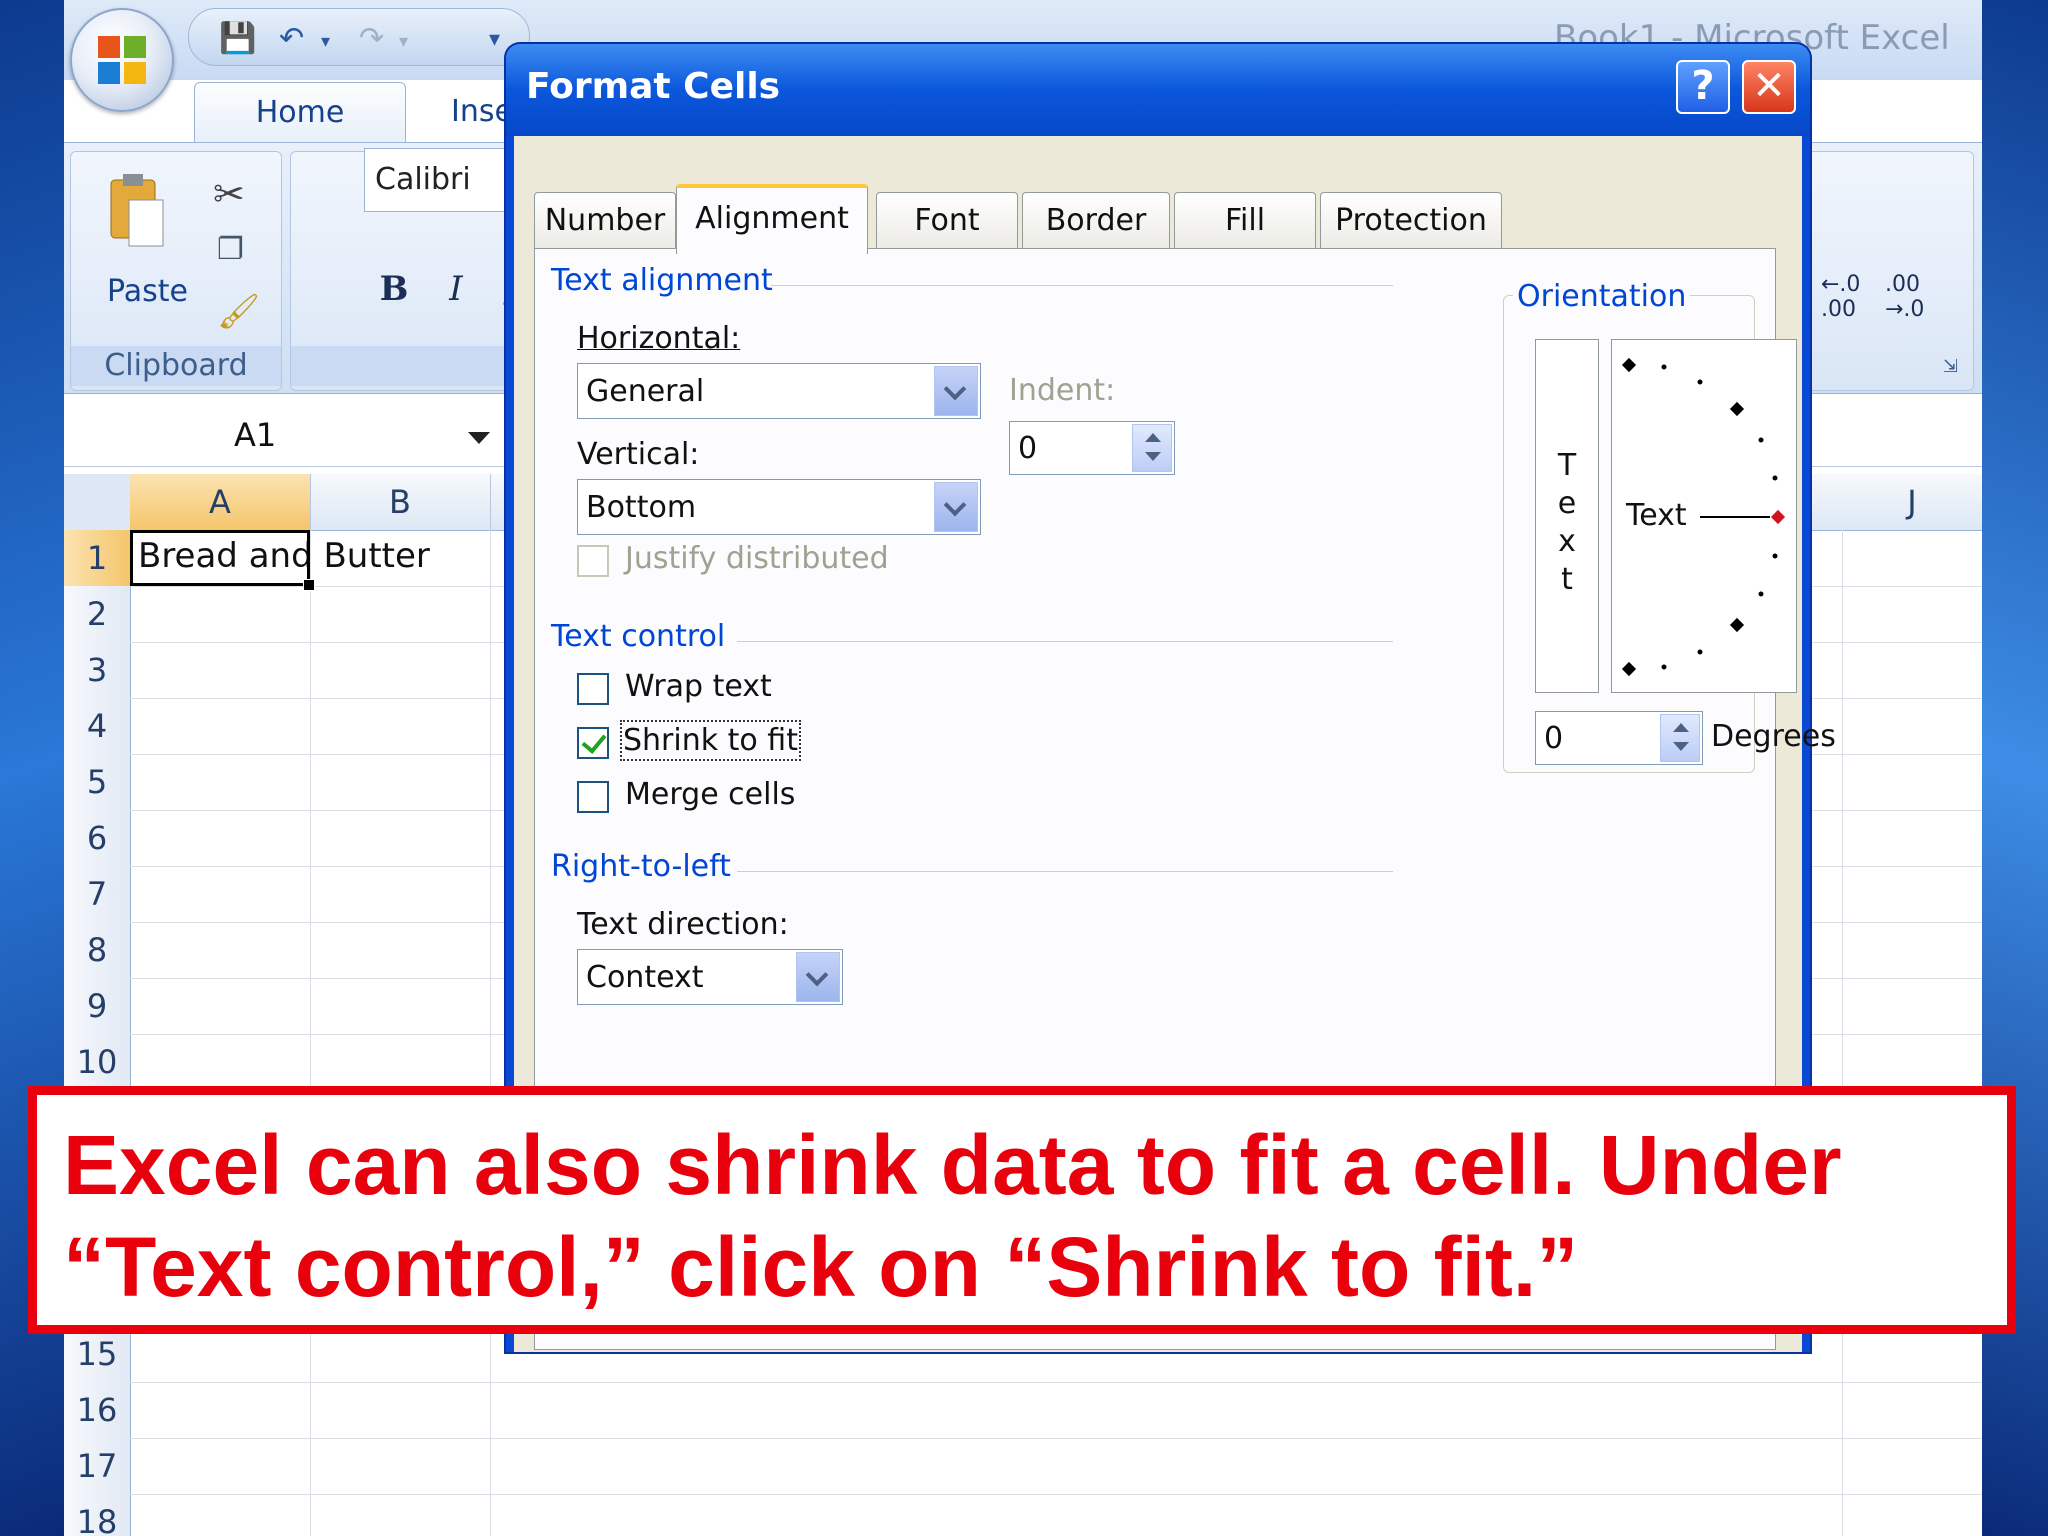 The width and height of the screenshot is (2048, 1536). Describe the element at coordinates (1092, 448) in the screenshot. I see `indent-spinner: 0` at that location.